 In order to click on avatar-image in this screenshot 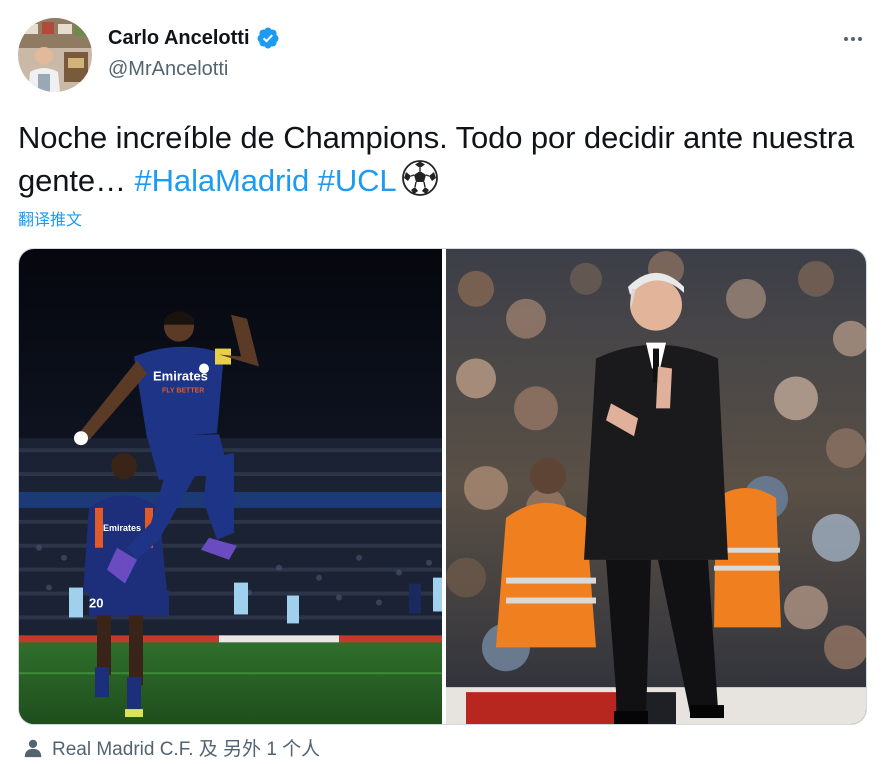, I will do `click(55, 55)`.